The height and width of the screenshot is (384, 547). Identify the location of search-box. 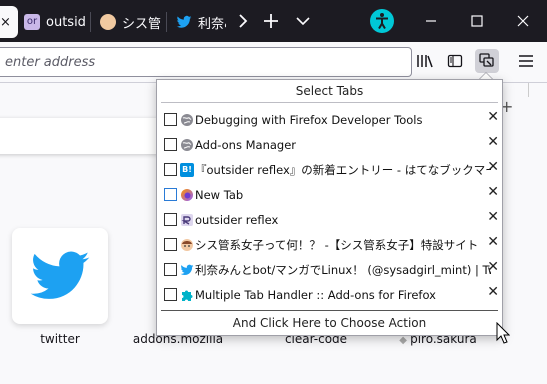
(86, 136).